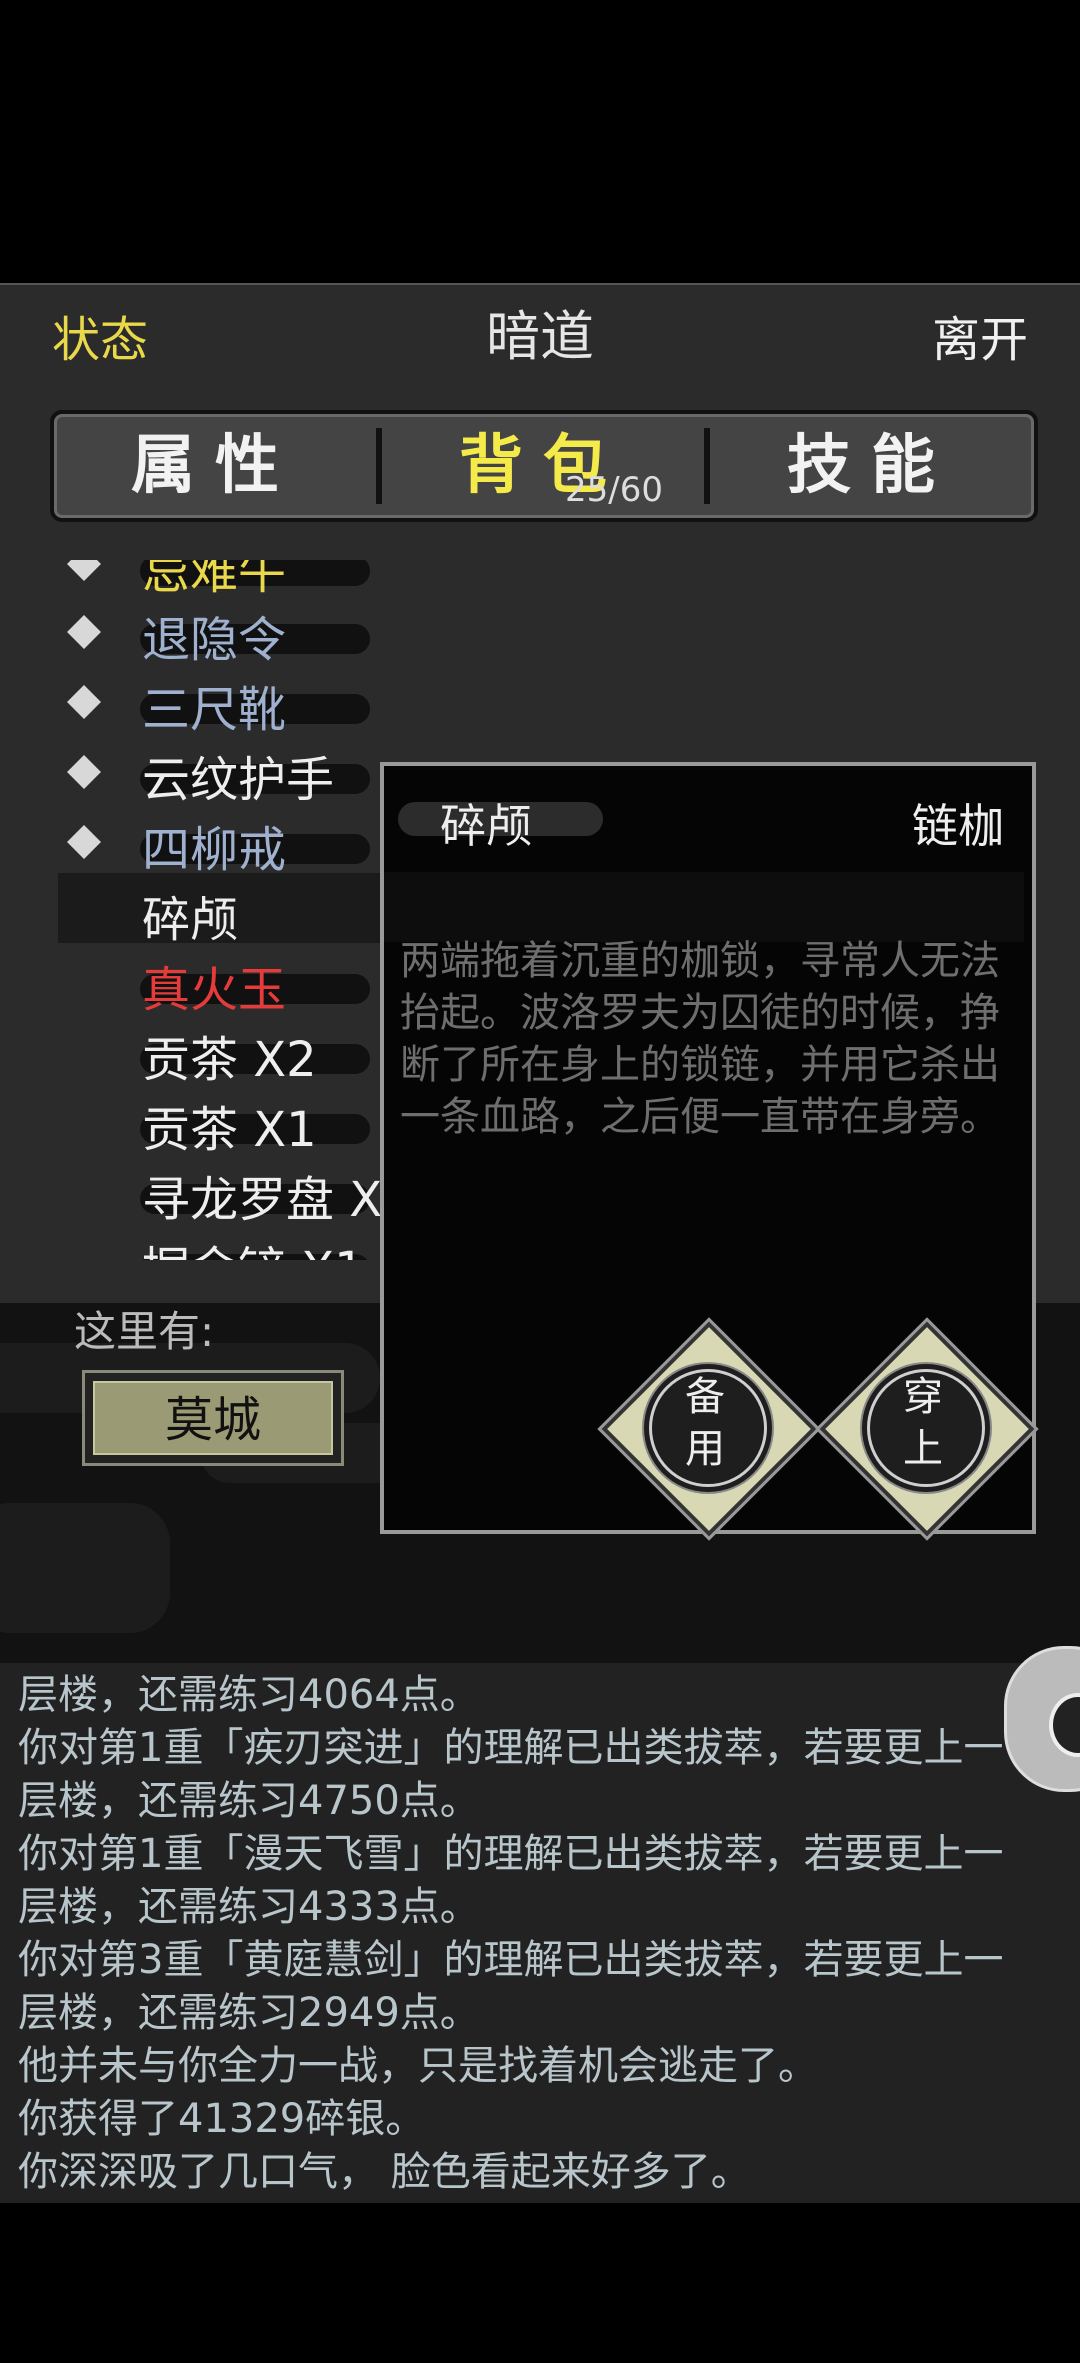 The height and width of the screenshot is (2363, 1080). I want to click on item-name: 贡茶 X1, so click(229, 1130).